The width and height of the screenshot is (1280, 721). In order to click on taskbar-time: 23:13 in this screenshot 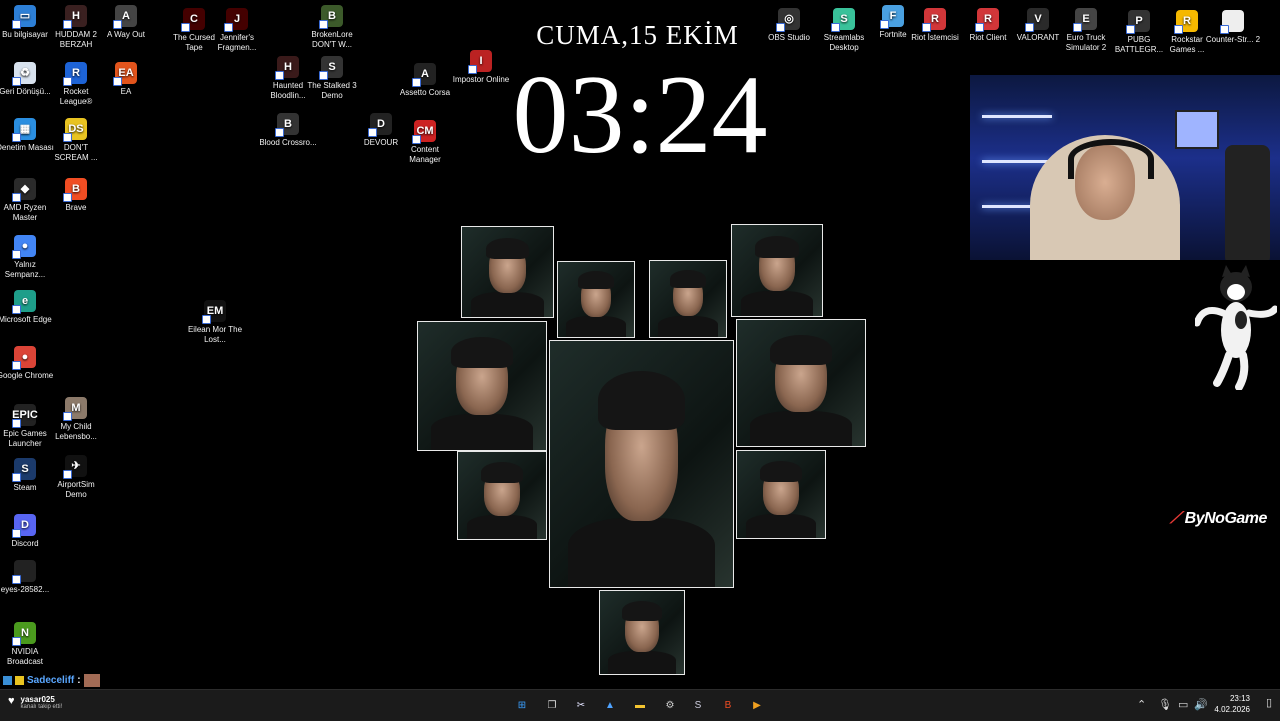, I will do `click(1239, 698)`.